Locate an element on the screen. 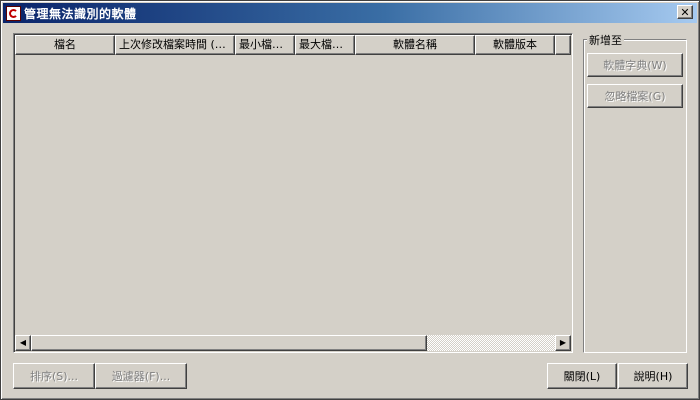  scroll-left-button: ◀ is located at coordinates (23, 343).